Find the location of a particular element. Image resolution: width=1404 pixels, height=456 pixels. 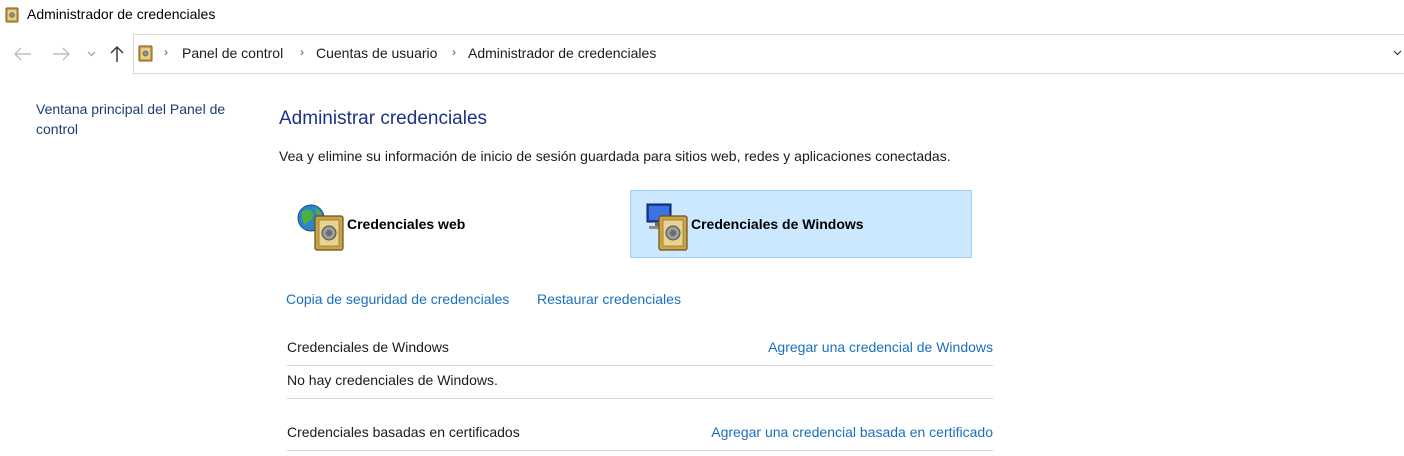

restore-credentials-link: Restaurar credenciales is located at coordinates (609, 299).